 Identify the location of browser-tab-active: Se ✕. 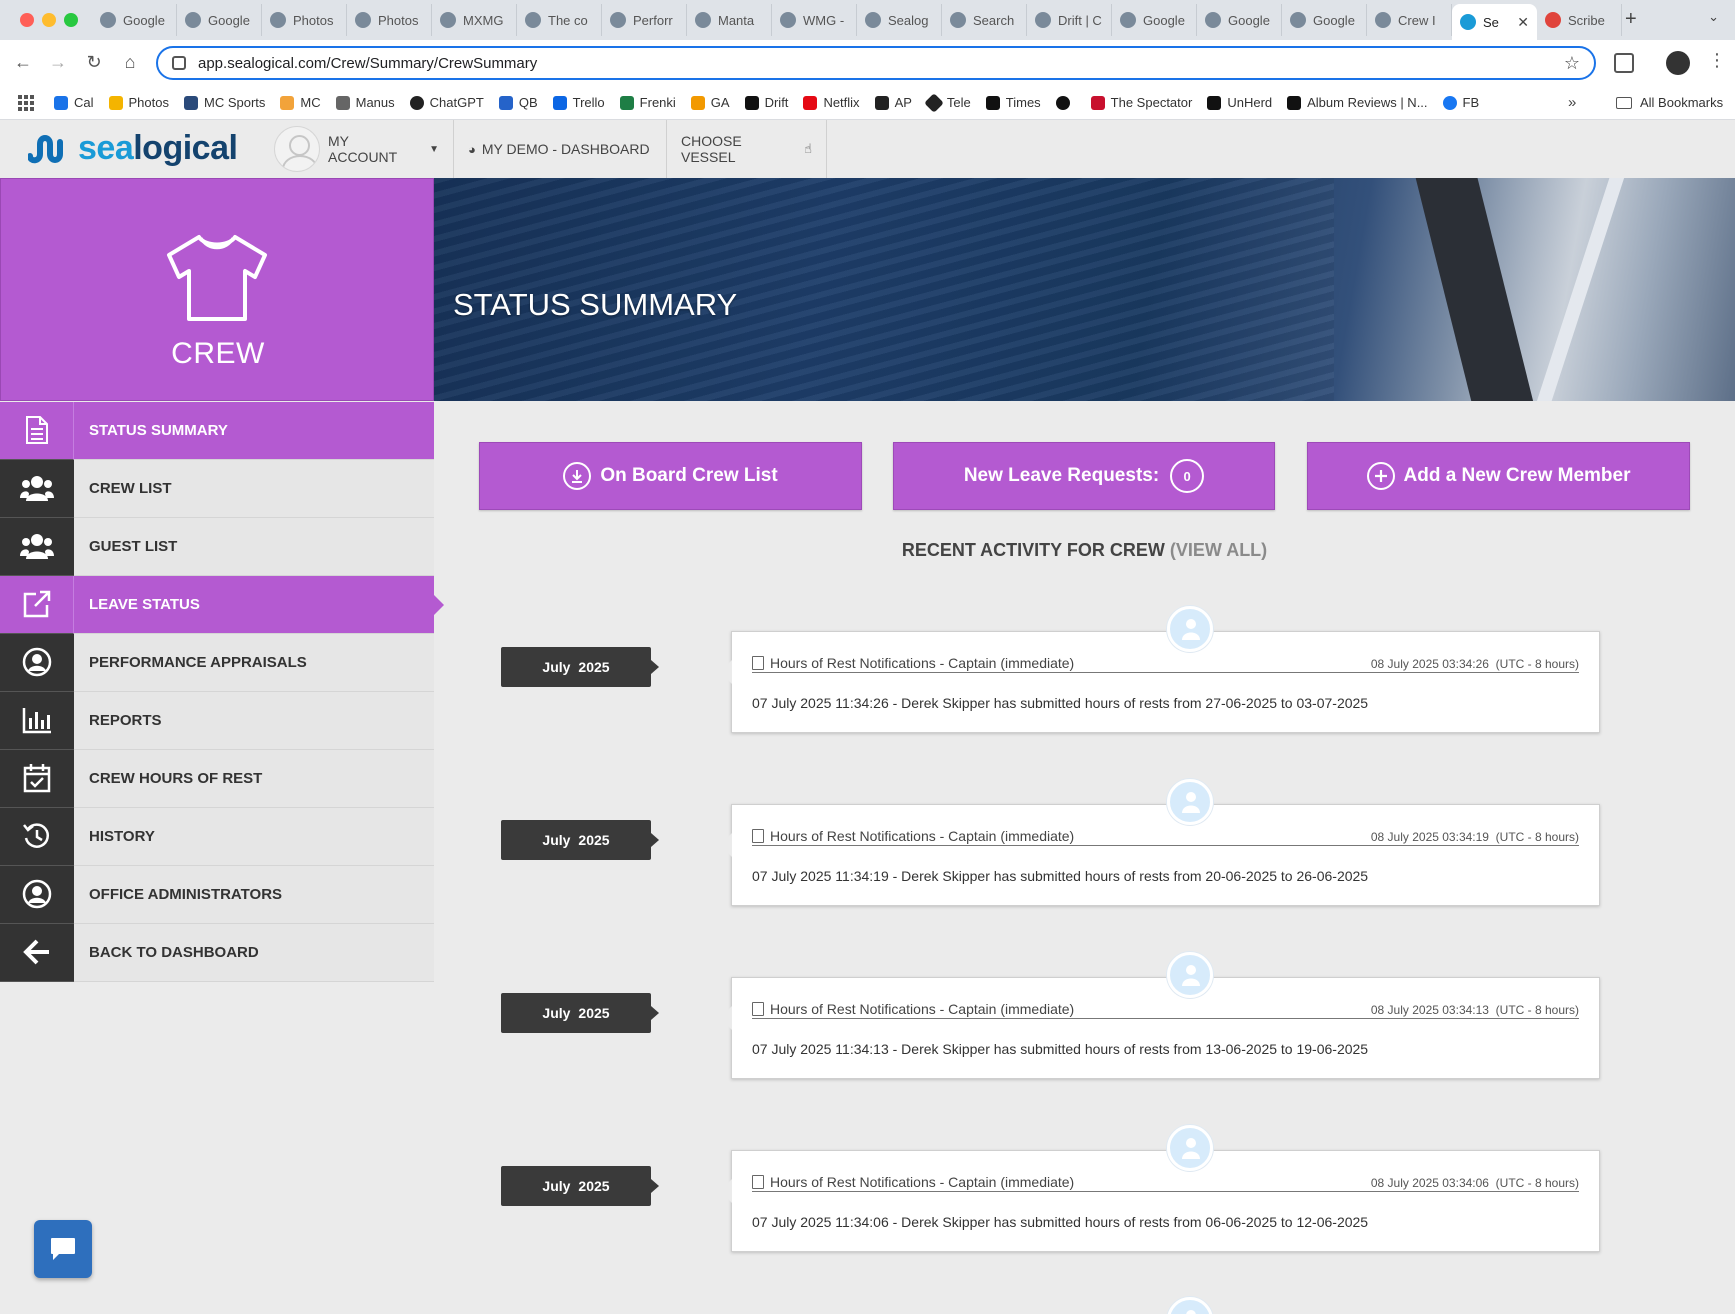
(1494, 22).